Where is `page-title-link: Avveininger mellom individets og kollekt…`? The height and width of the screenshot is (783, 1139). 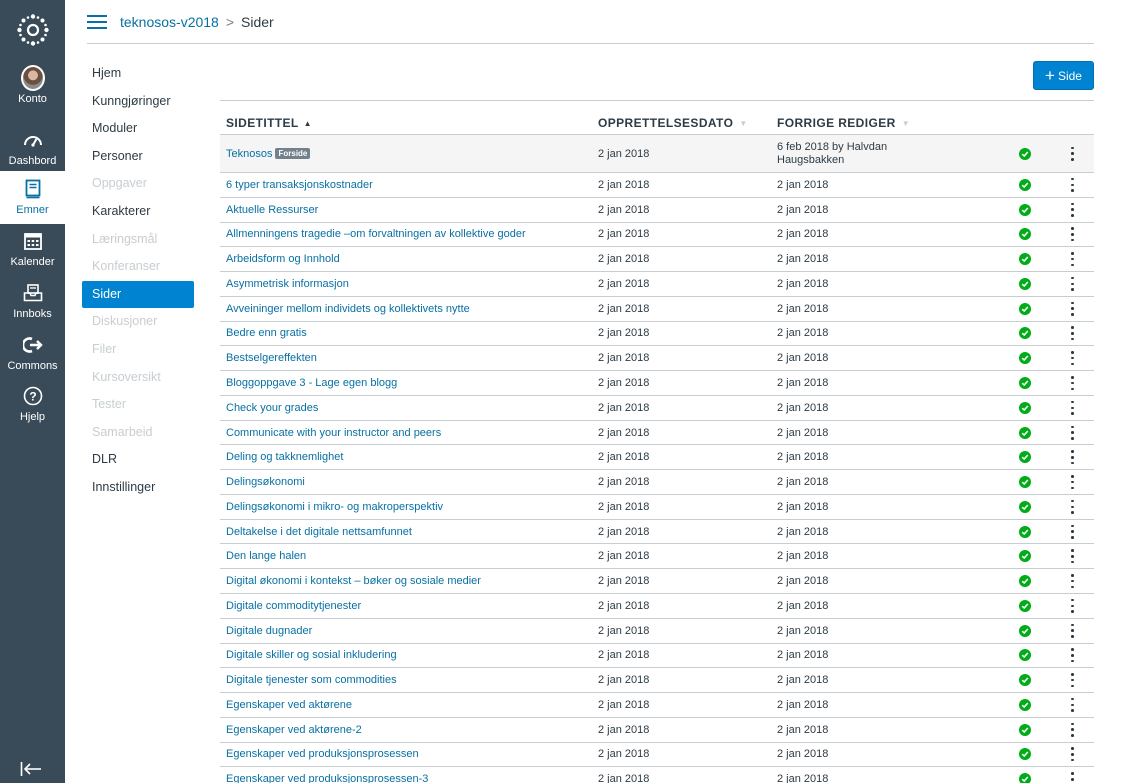
page-title-link: Avveininger mellom individets og kollekt… is located at coordinates (348, 309).